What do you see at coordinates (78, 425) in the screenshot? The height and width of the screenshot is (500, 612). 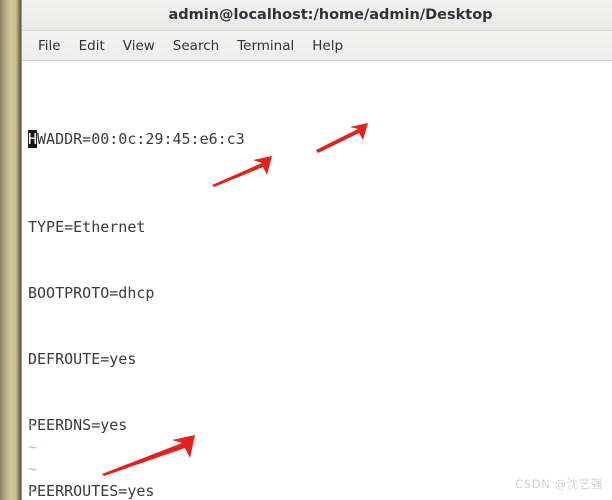 I see `terminal-line-peerdns: PEERDNS=yes` at bounding box center [78, 425].